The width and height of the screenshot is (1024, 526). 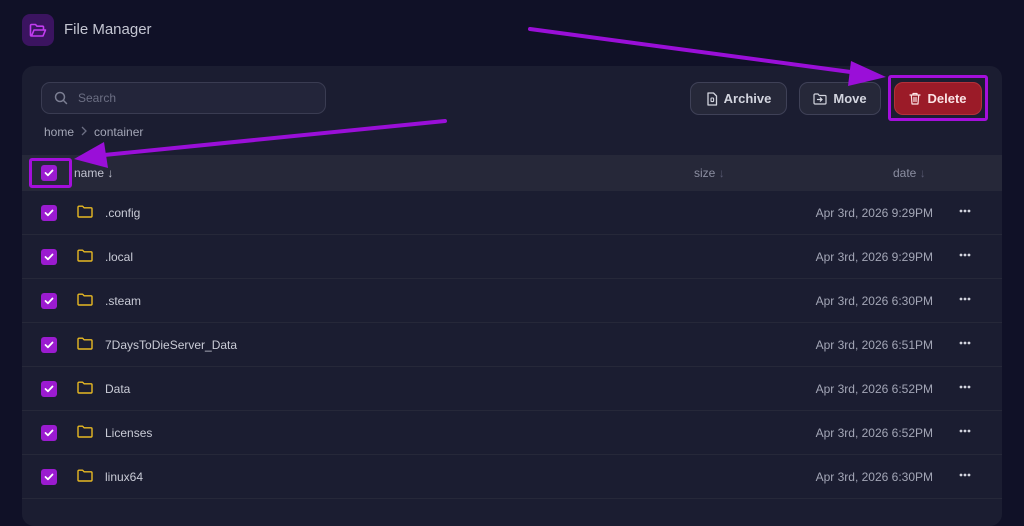 I want to click on column-name: name ↓, so click(x=93, y=173).